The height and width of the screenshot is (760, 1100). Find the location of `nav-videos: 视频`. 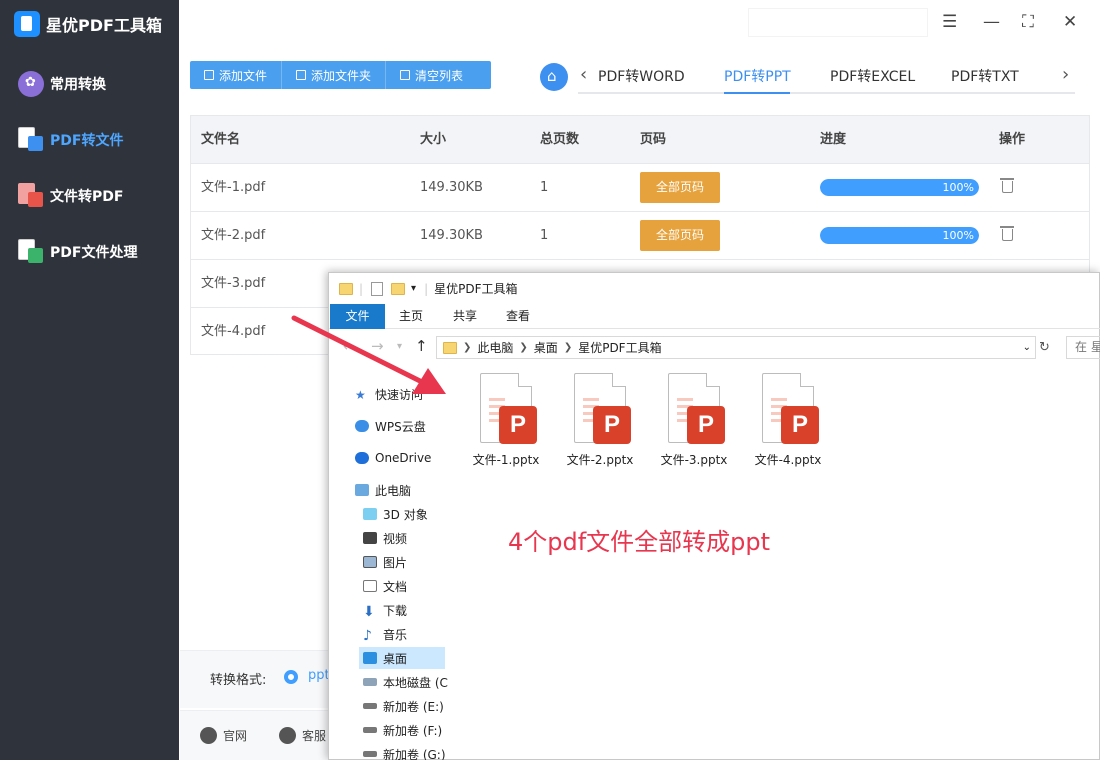

nav-videos: 视频 is located at coordinates (385, 538).